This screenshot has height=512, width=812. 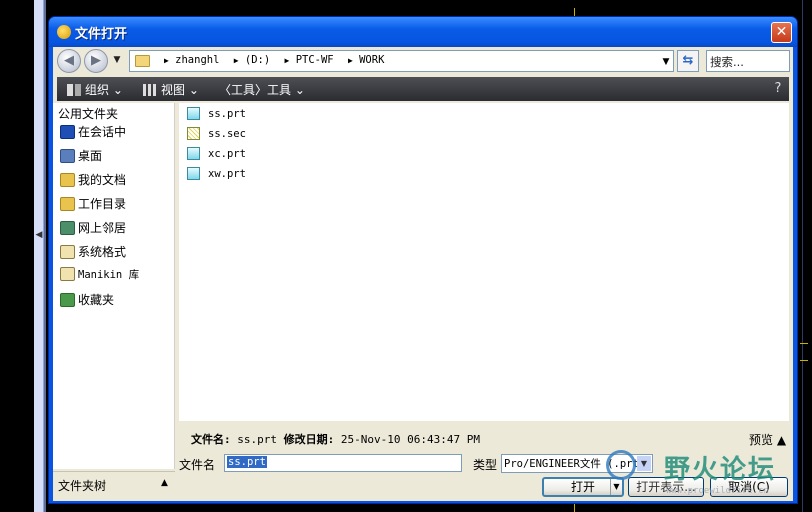 What do you see at coordinates (197, 465) in the screenshot?
I see `filename-label: 文件名` at bounding box center [197, 465].